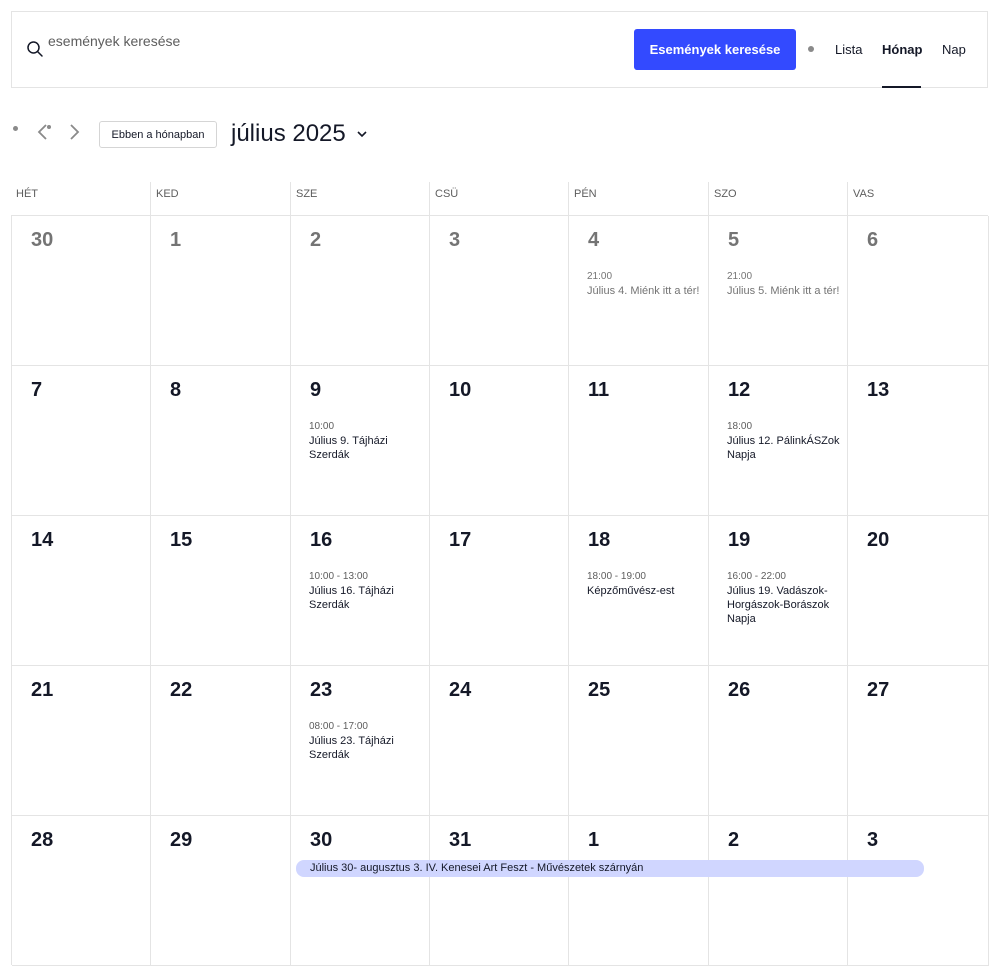  What do you see at coordinates (42, 840) in the screenshot?
I see `day-number: 28` at bounding box center [42, 840].